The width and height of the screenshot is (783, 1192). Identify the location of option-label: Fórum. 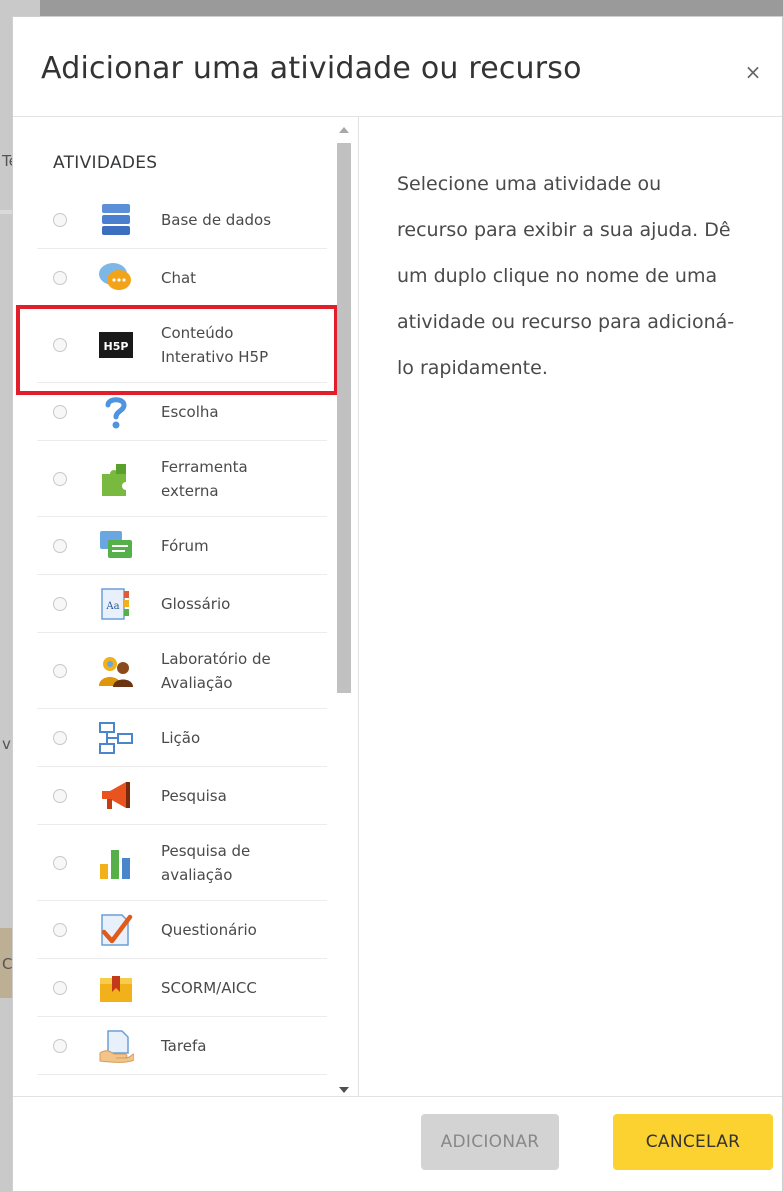
(185, 545).